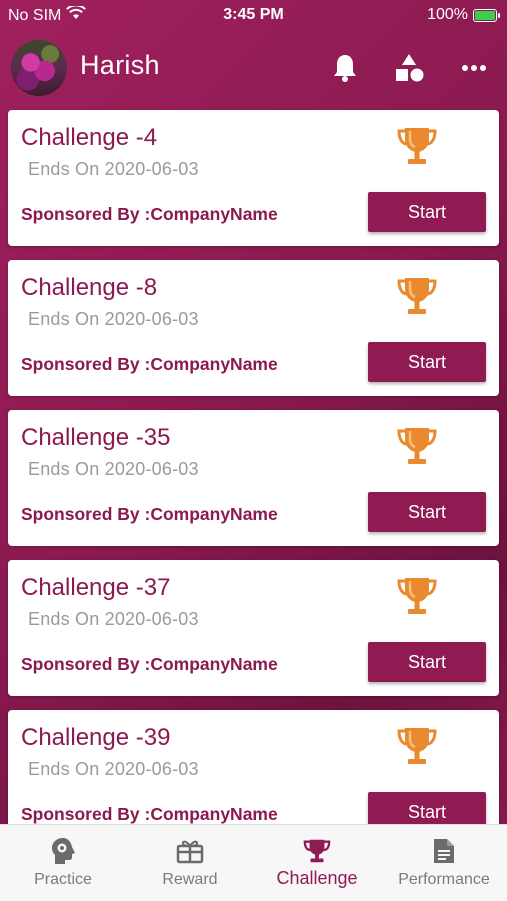  What do you see at coordinates (63, 879) in the screenshot?
I see `nav-label: Practice` at bounding box center [63, 879].